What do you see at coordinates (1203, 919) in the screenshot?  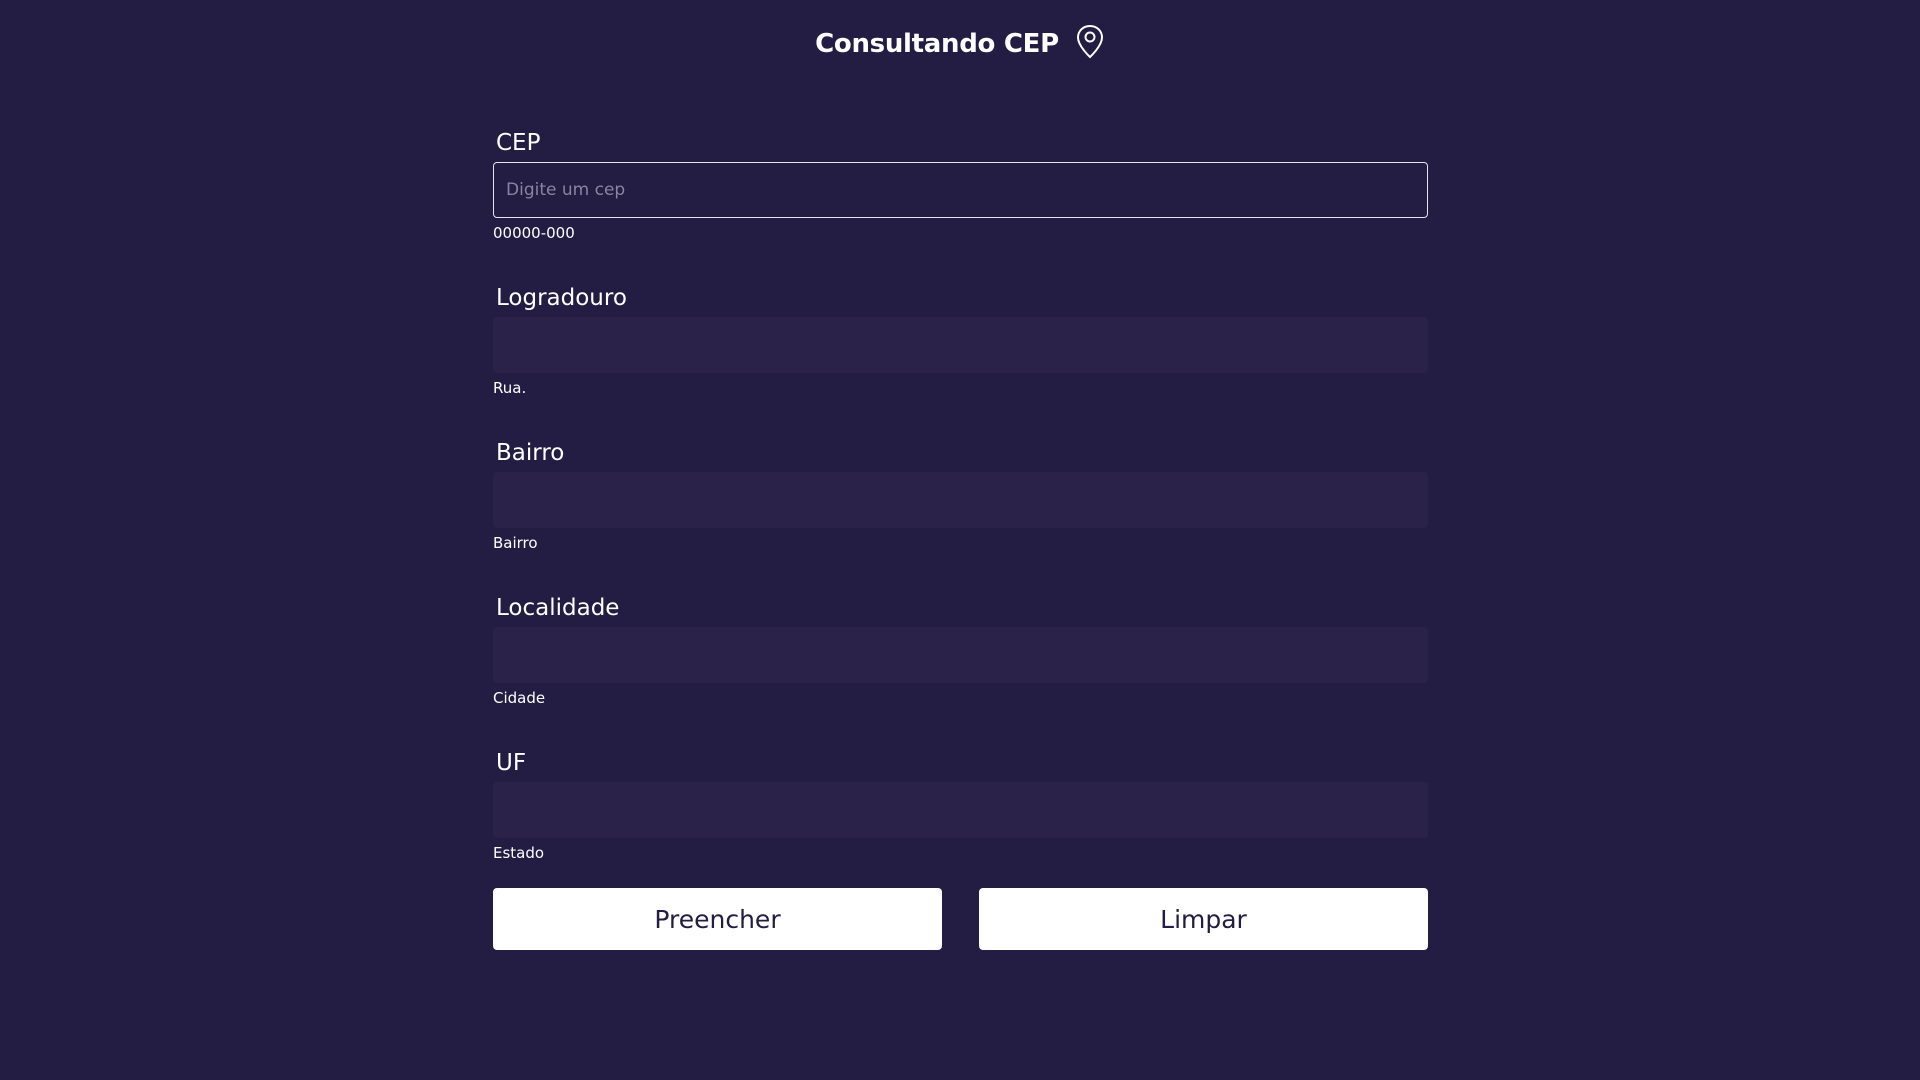 I see `clear-button: Limpar` at bounding box center [1203, 919].